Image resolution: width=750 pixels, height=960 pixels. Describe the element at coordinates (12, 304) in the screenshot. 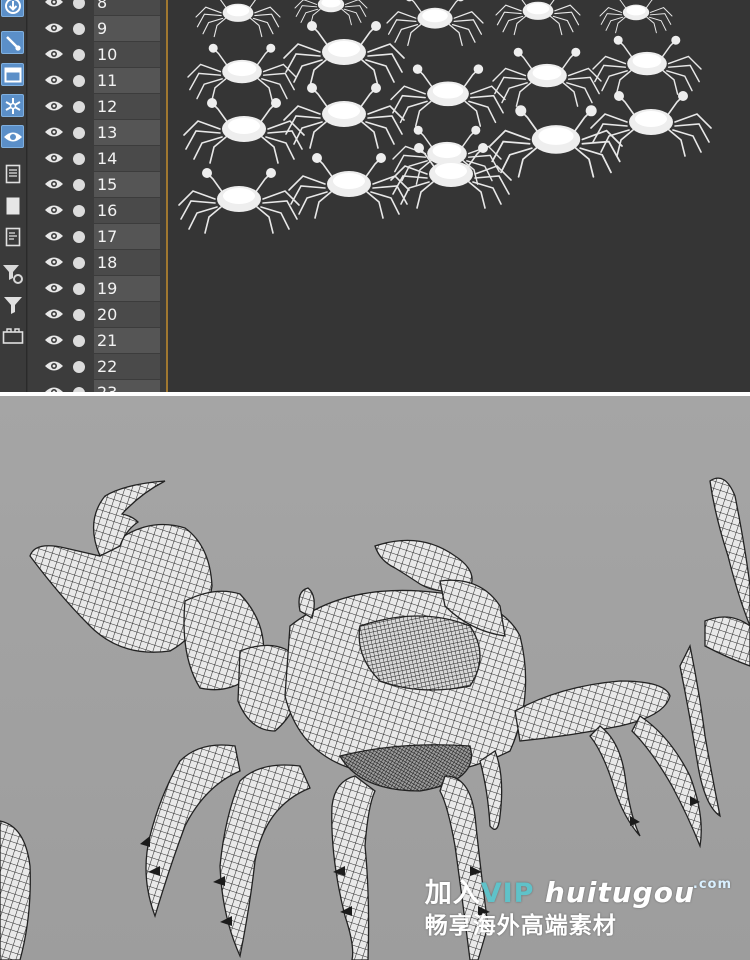

I see `filter-button` at that location.